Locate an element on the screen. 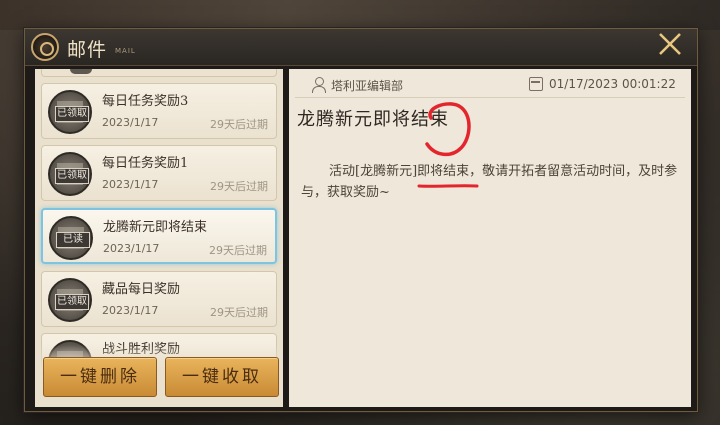  close-x-icon-graphic is located at coordinates (670, 44).